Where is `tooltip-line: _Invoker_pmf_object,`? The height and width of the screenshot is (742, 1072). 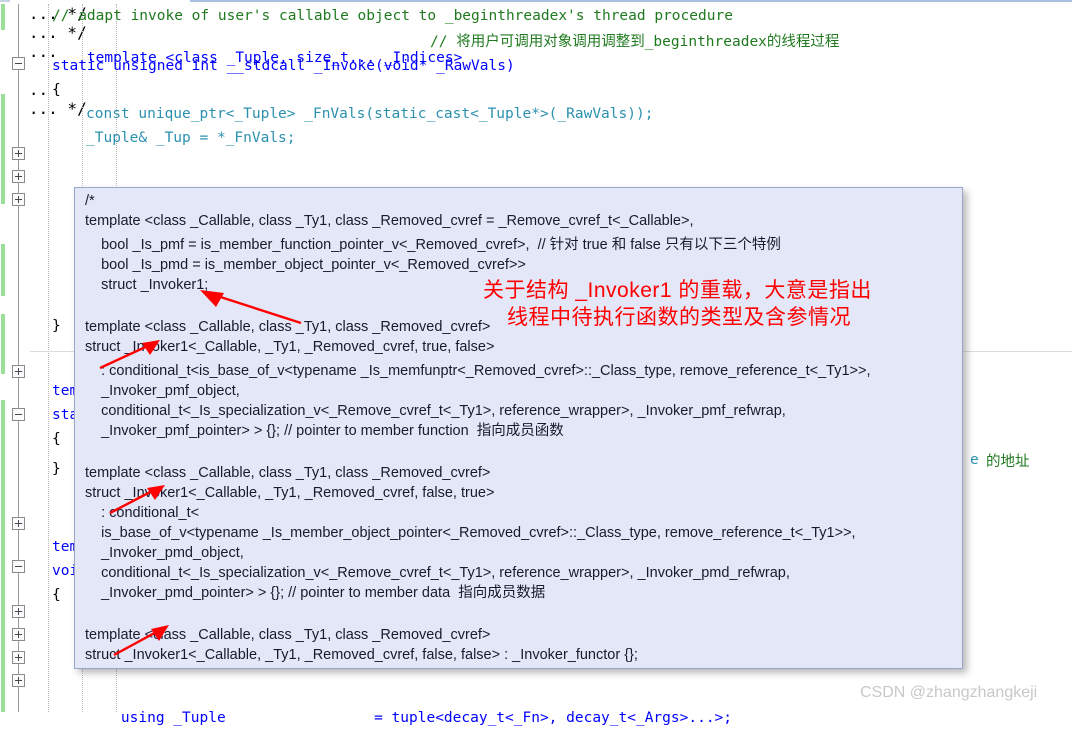 tooltip-line: _Invoker_pmf_object, is located at coordinates (162, 391).